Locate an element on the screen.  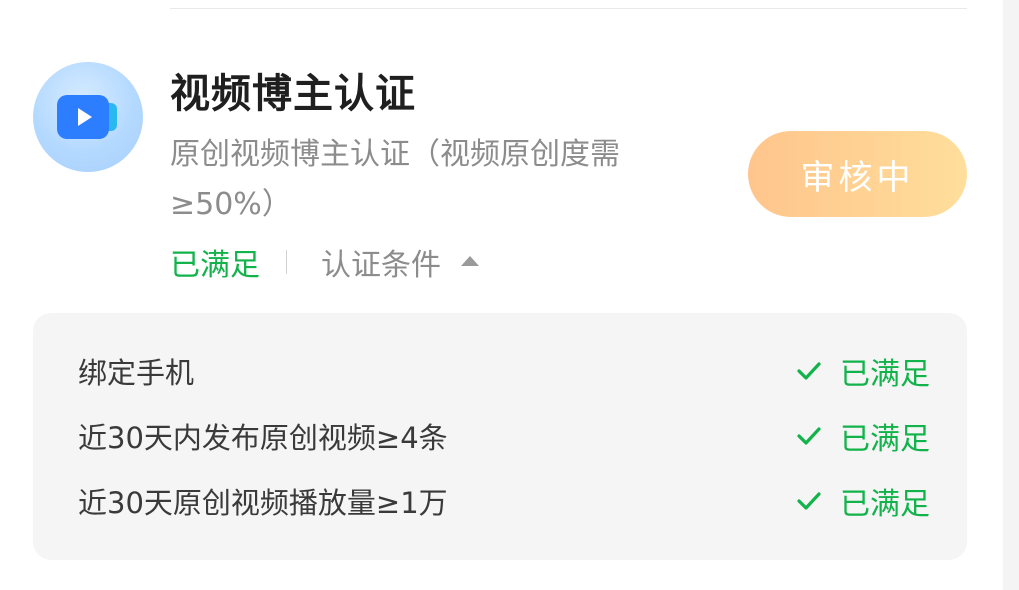
condition-label: 近30天内发布原创视频≥4条 is located at coordinates (263, 438).